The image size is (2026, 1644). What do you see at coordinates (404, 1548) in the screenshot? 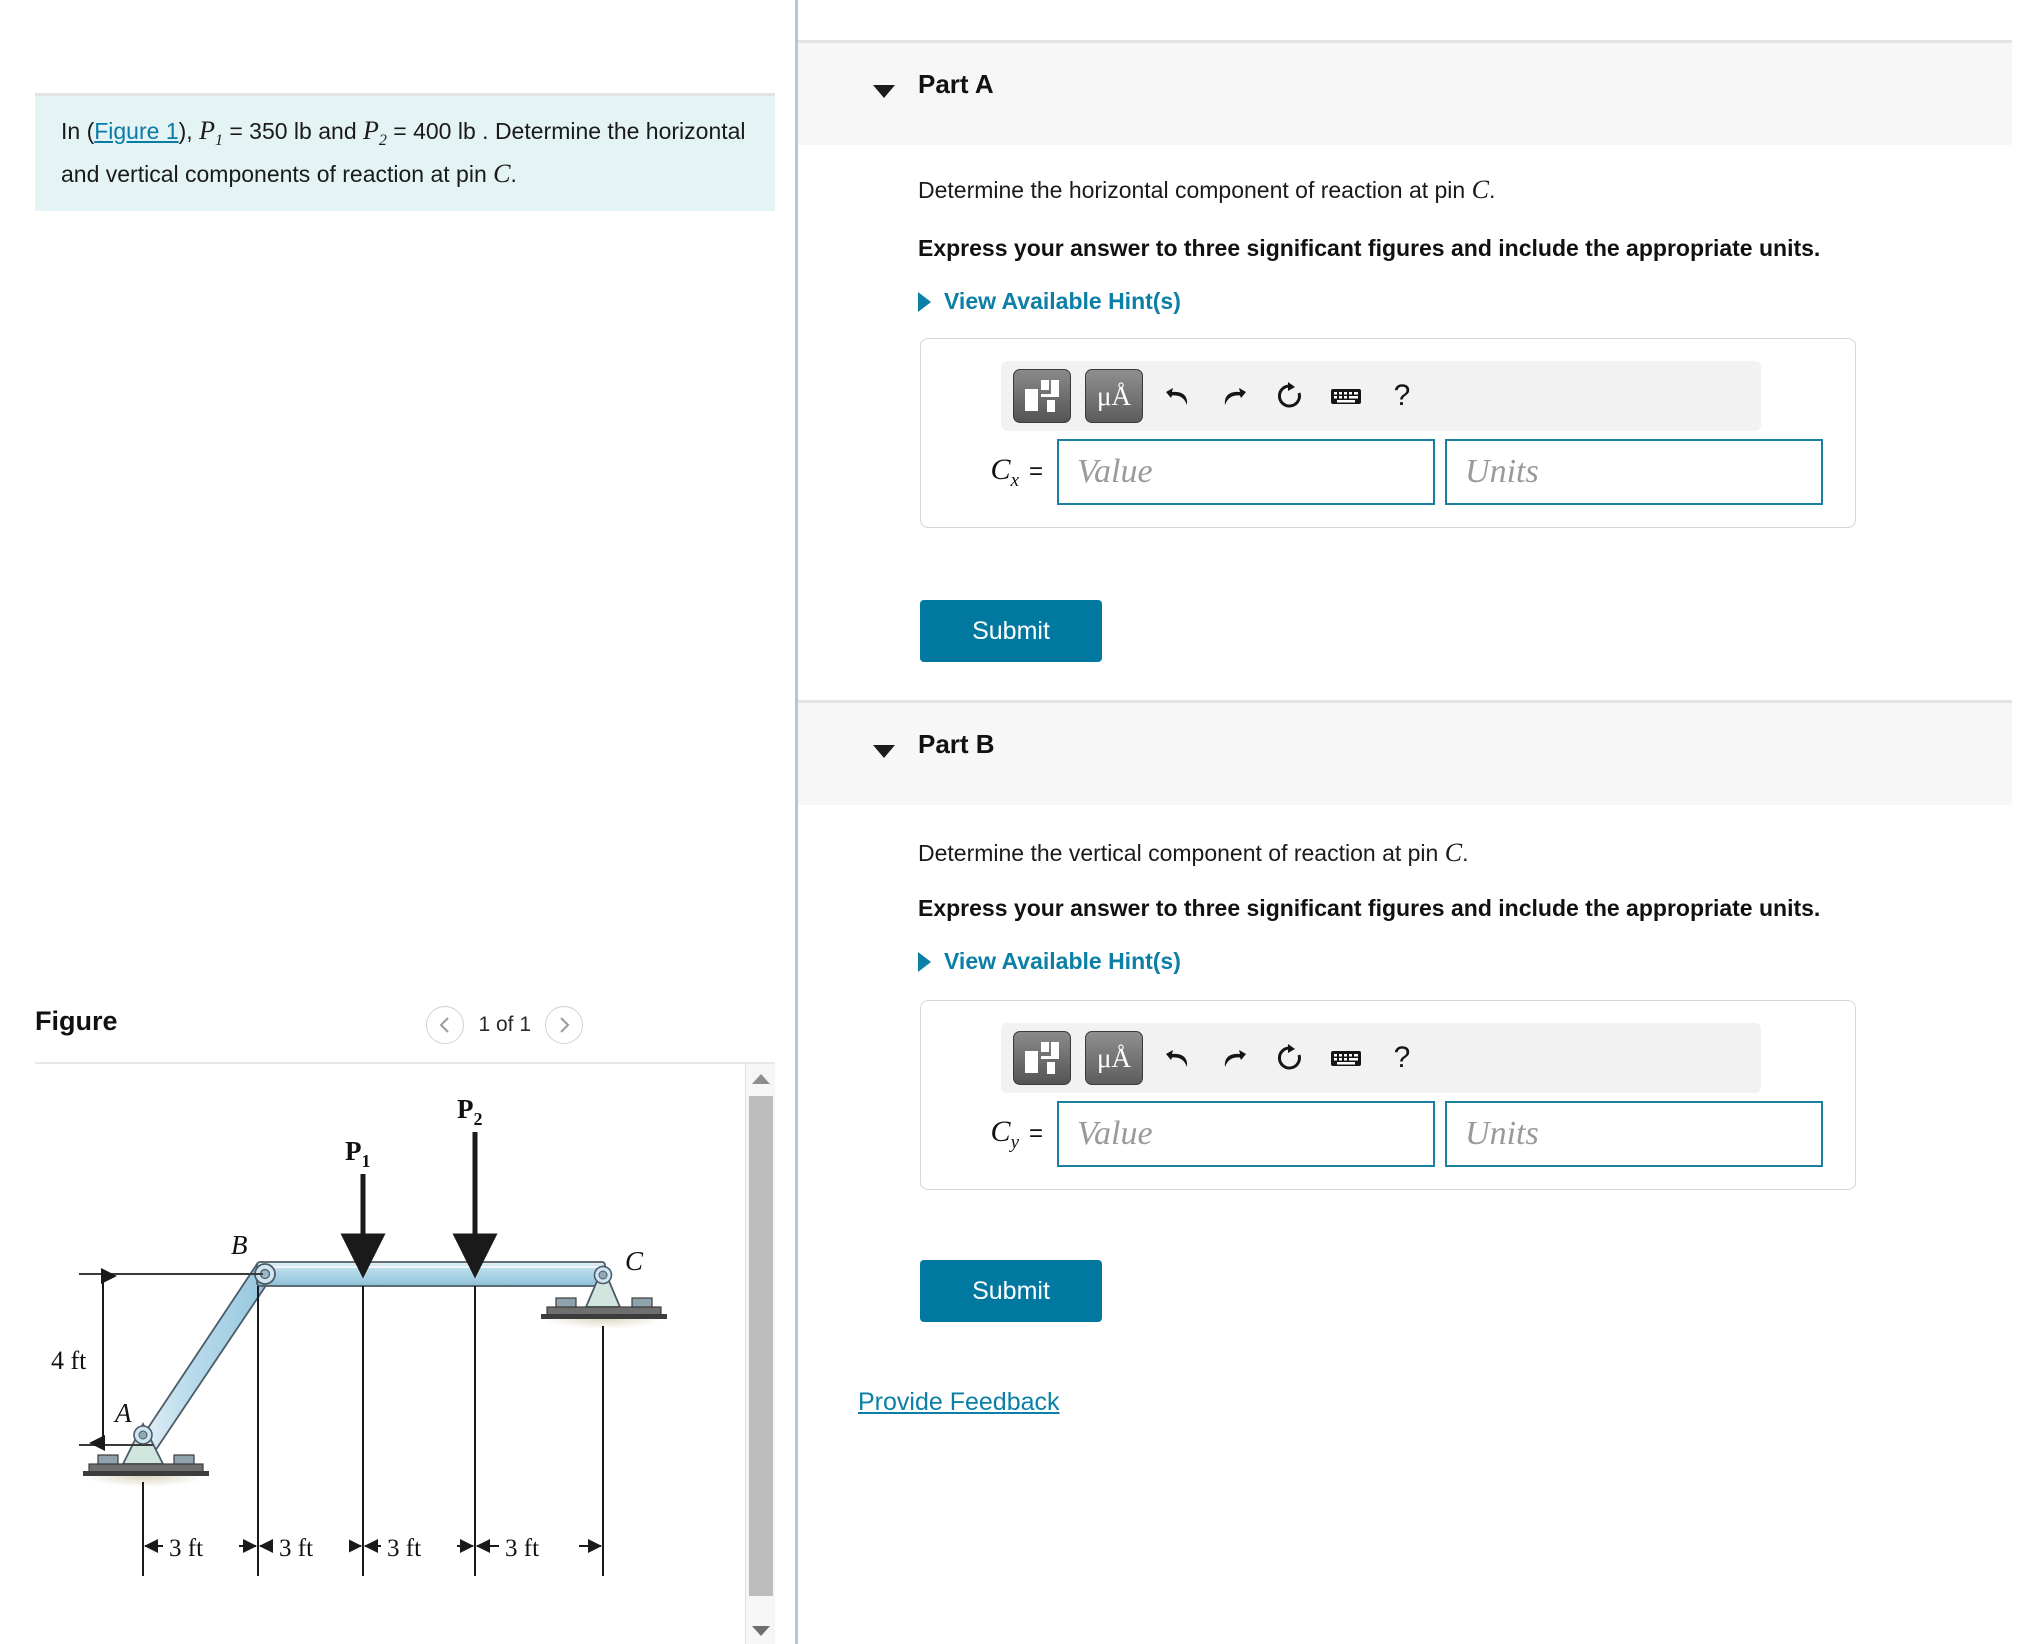
I see `dimension-seg3-label: 3 ft` at bounding box center [404, 1548].